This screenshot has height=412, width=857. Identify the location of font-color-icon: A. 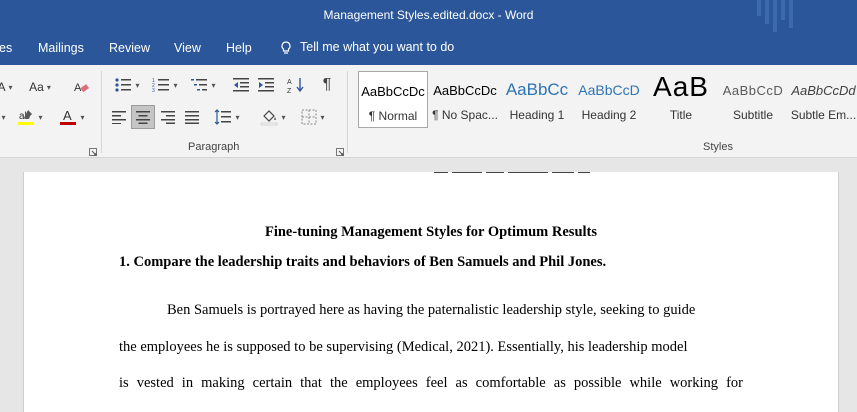
(68, 116).